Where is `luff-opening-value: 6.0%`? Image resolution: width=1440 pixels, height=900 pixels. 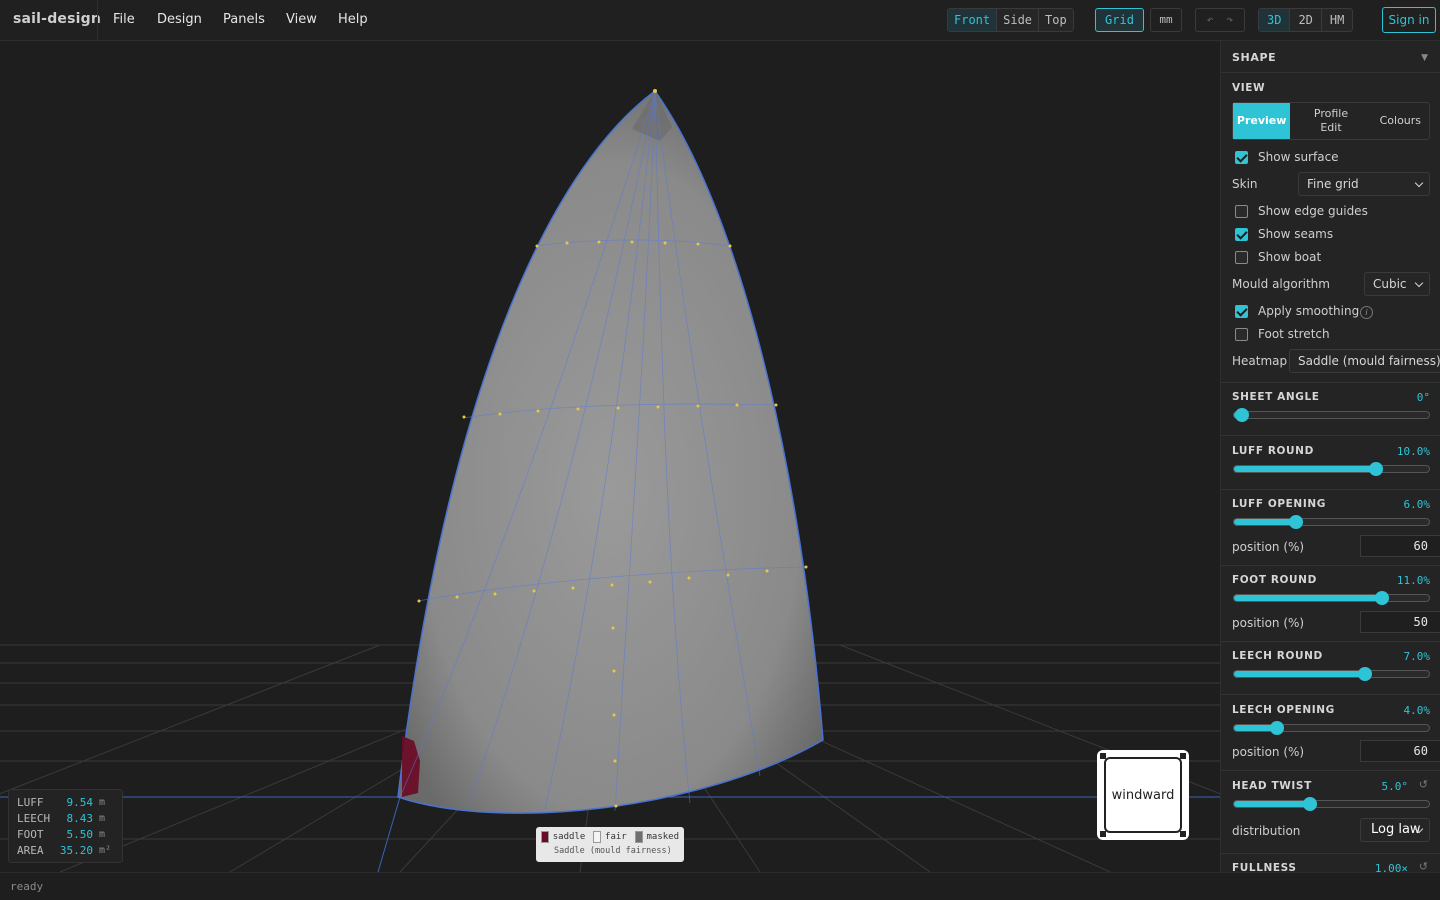 luff-opening-value: 6.0% is located at coordinates (1417, 504).